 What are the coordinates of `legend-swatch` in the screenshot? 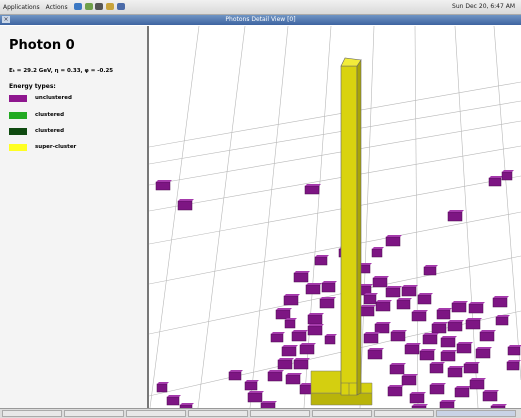 It's located at (18, 98).